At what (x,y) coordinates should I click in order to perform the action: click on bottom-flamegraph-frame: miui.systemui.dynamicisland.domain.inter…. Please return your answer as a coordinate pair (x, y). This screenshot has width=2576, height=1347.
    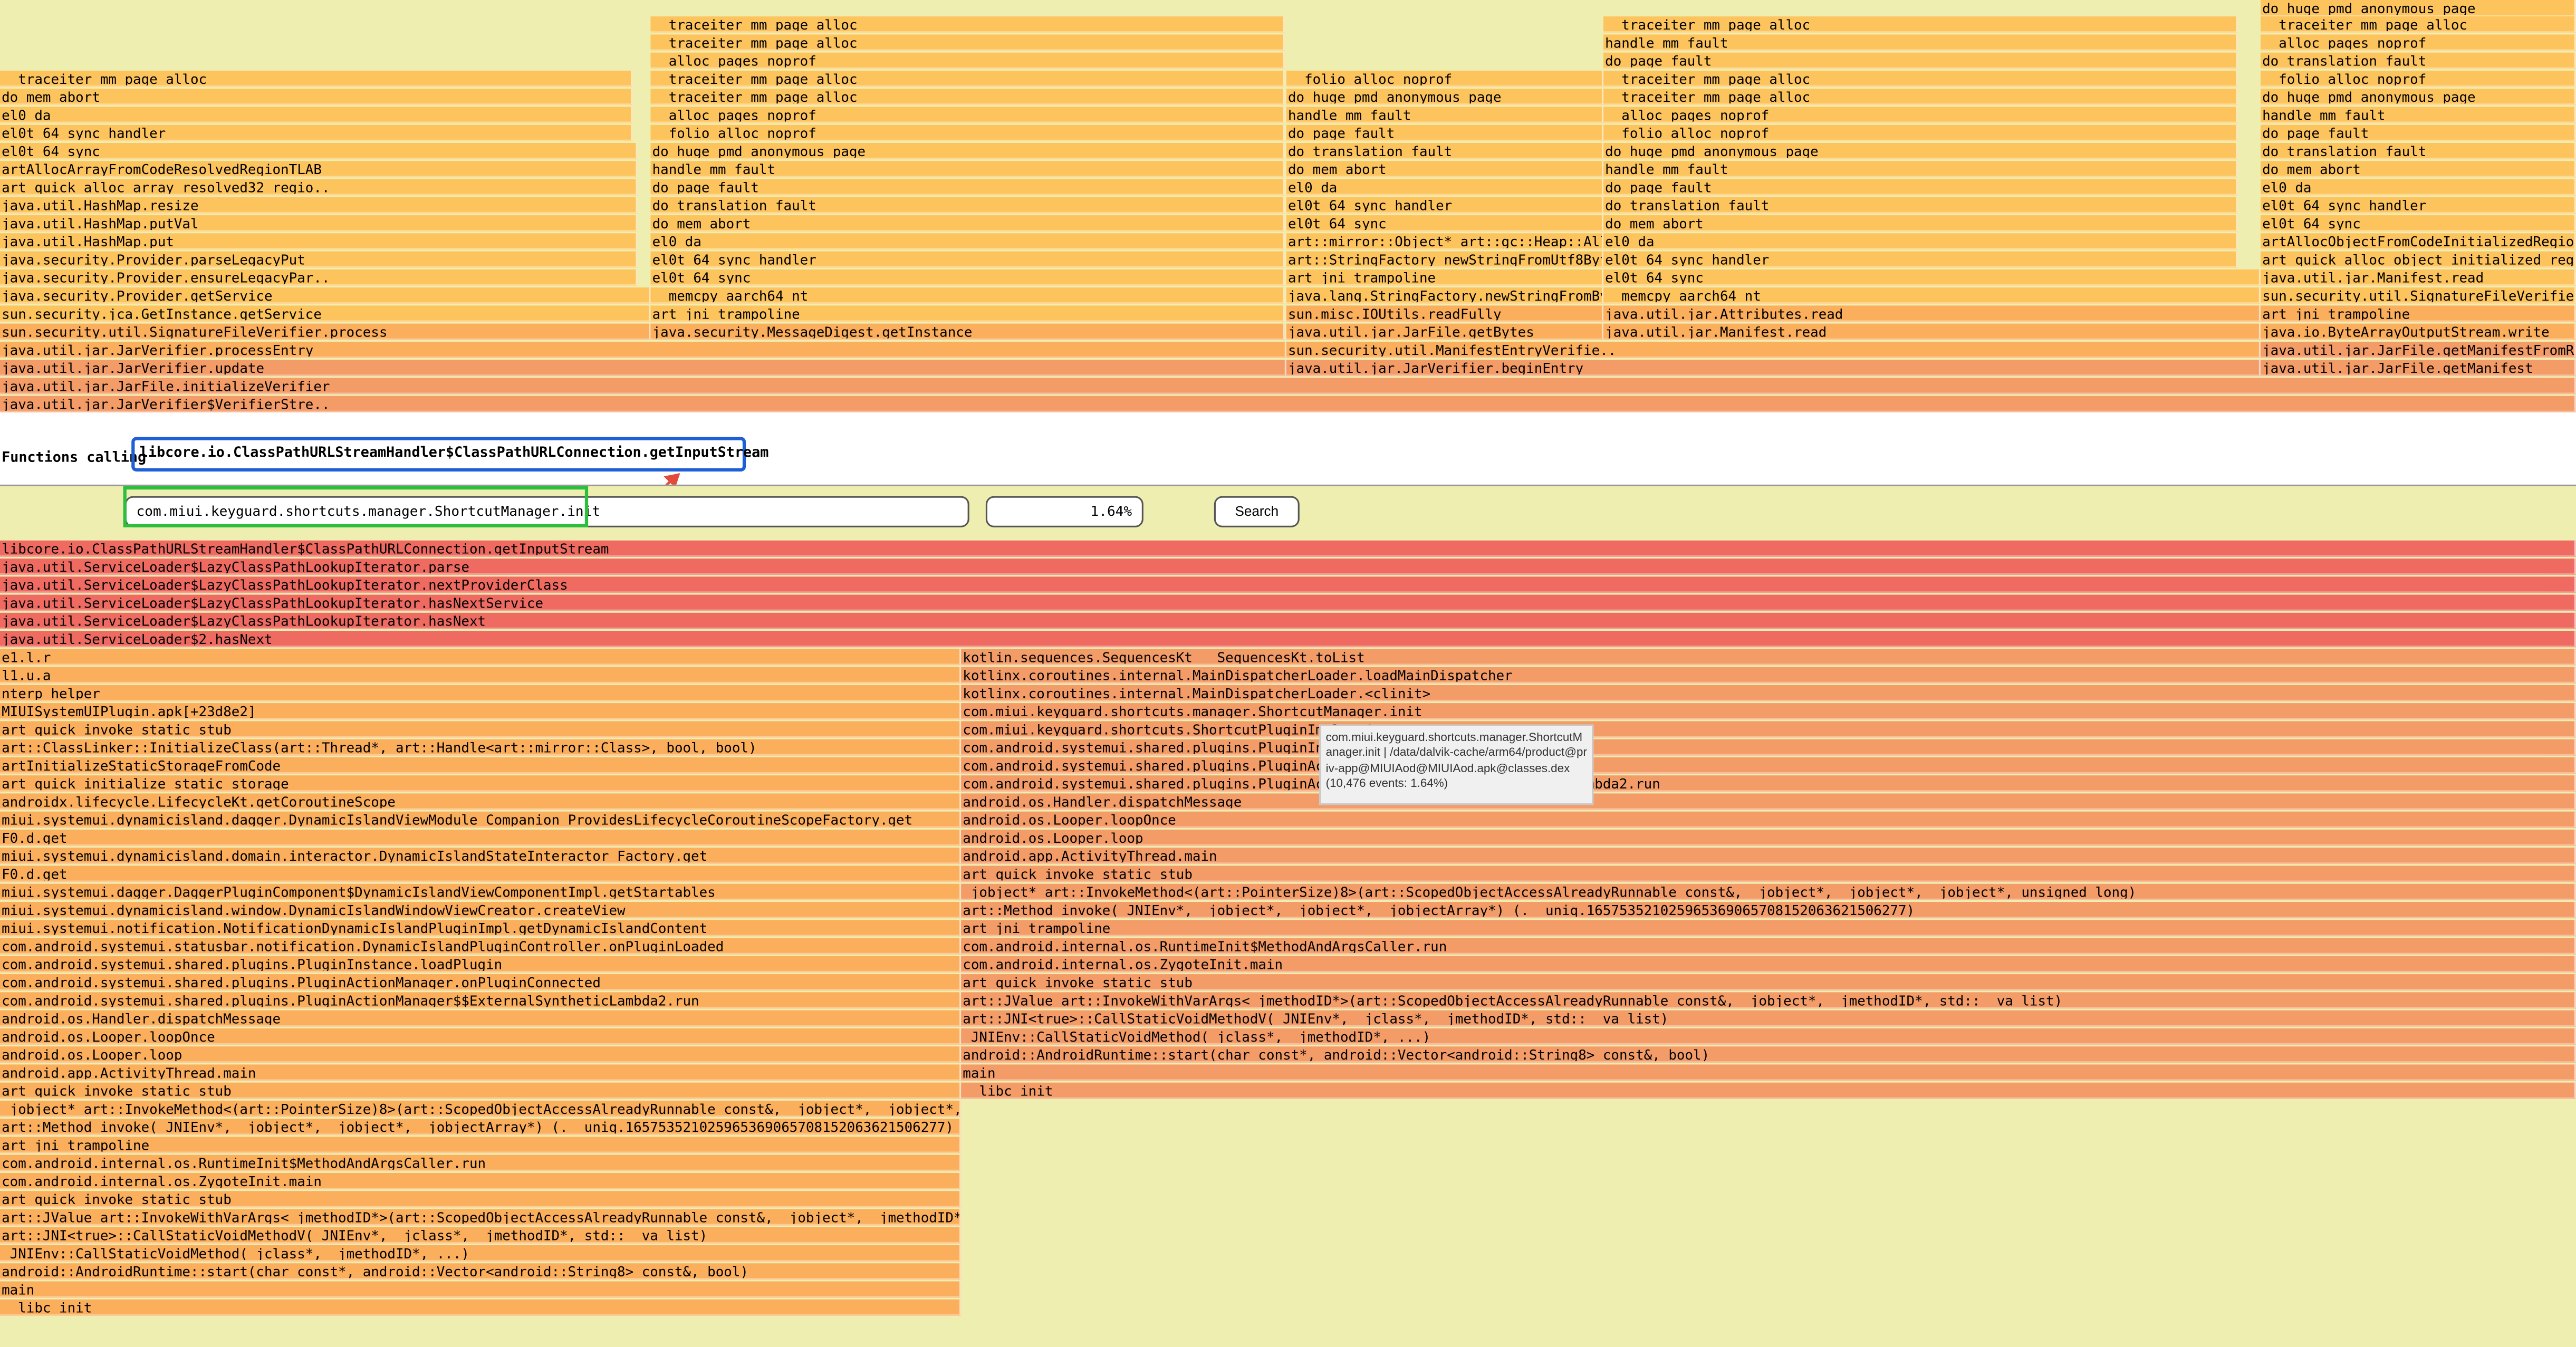
    Looking at the image, I should click on (481, 856).